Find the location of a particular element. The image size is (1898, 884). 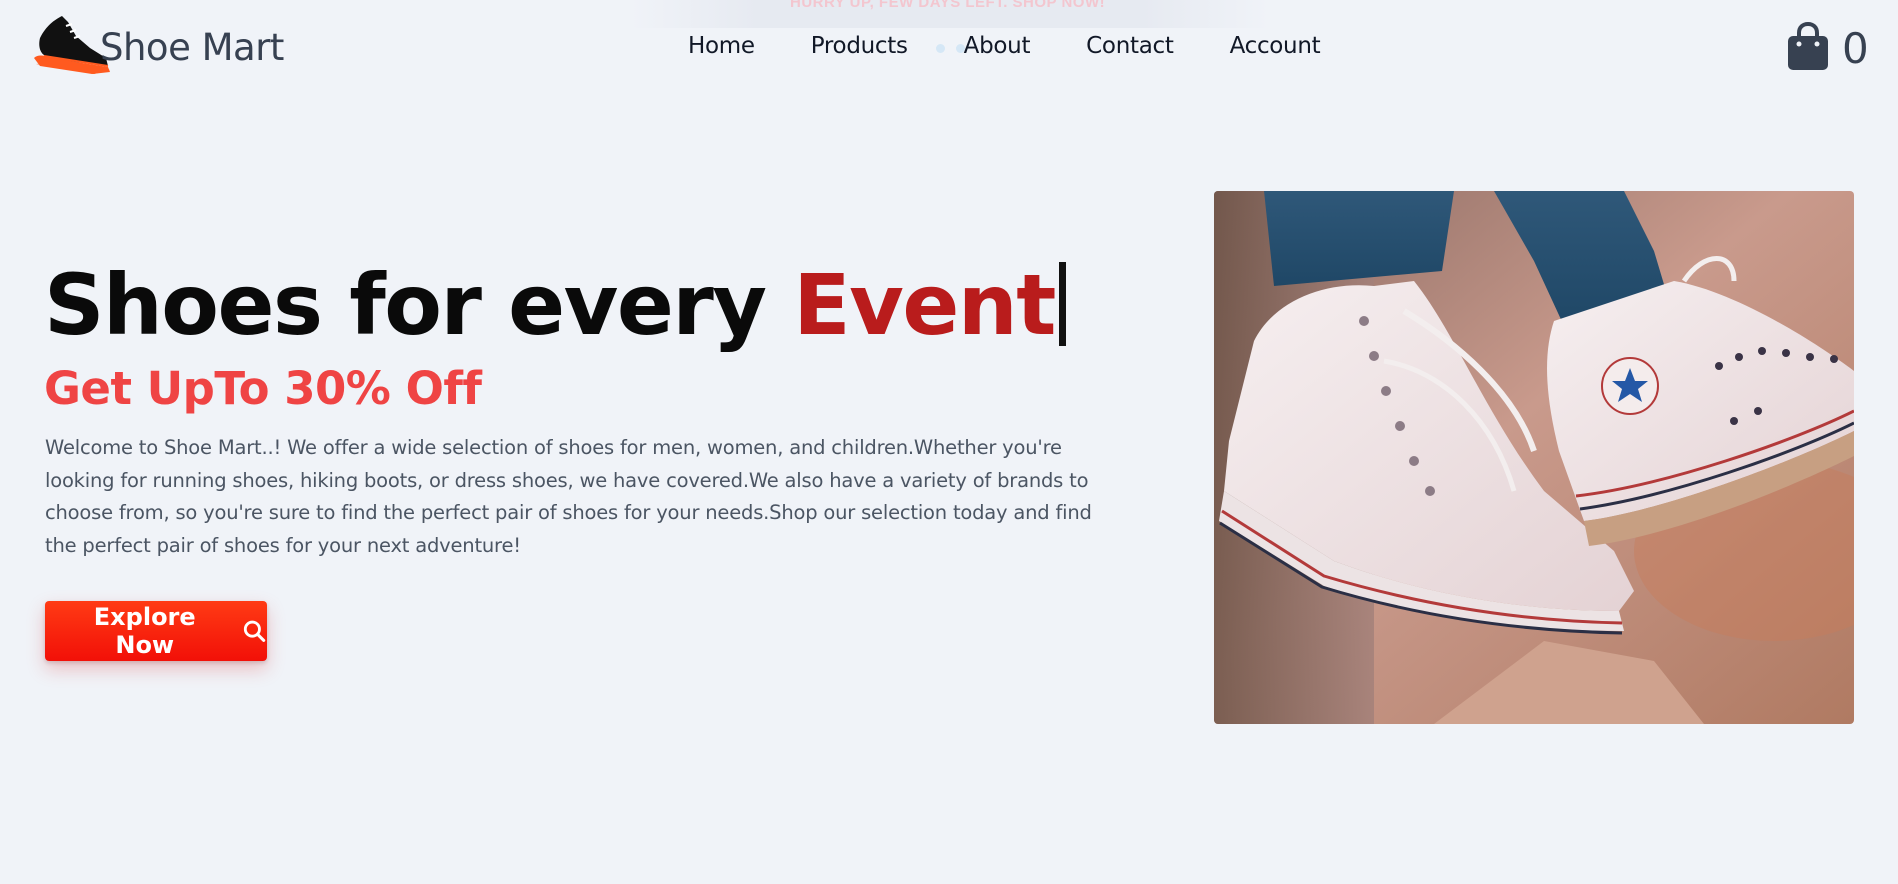

hero-headline: Shoes for every Event is located at coordinates (555, 305).